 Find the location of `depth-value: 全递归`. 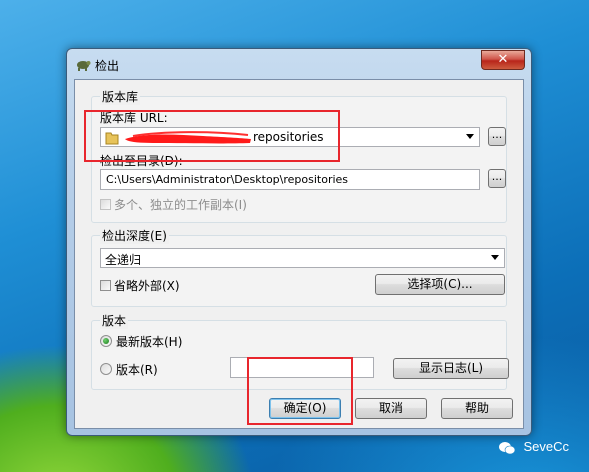

depth-value: 全递归 is located at coordinates (123, 260).